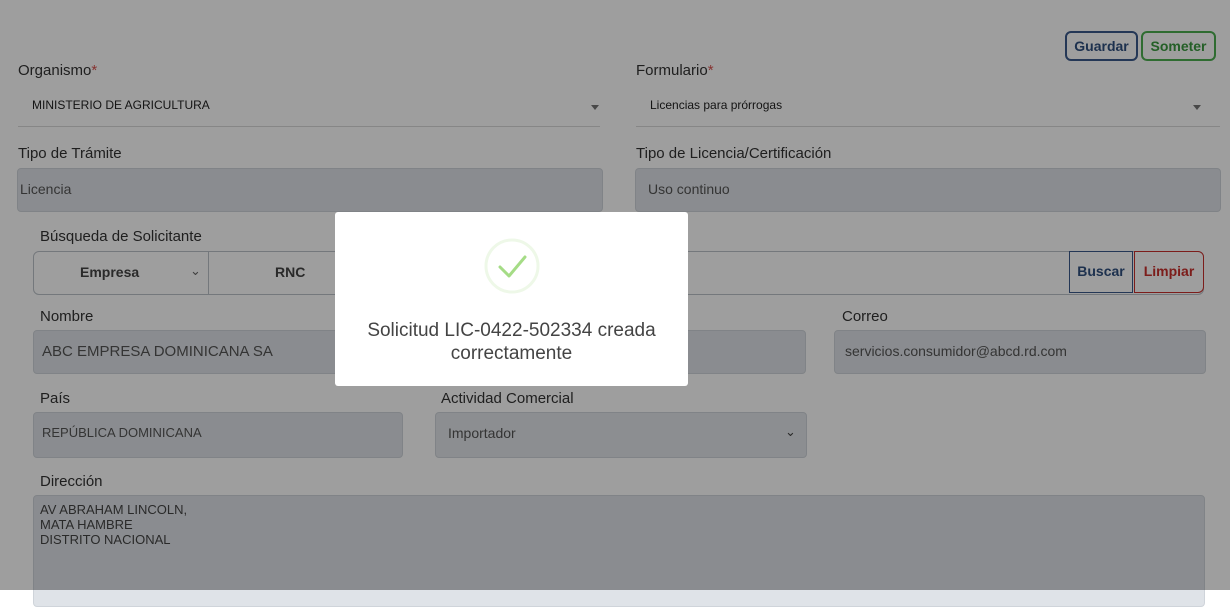 This screenshot has height=607, width=1230. I want to click on success-check-icon, so click(512, 266).